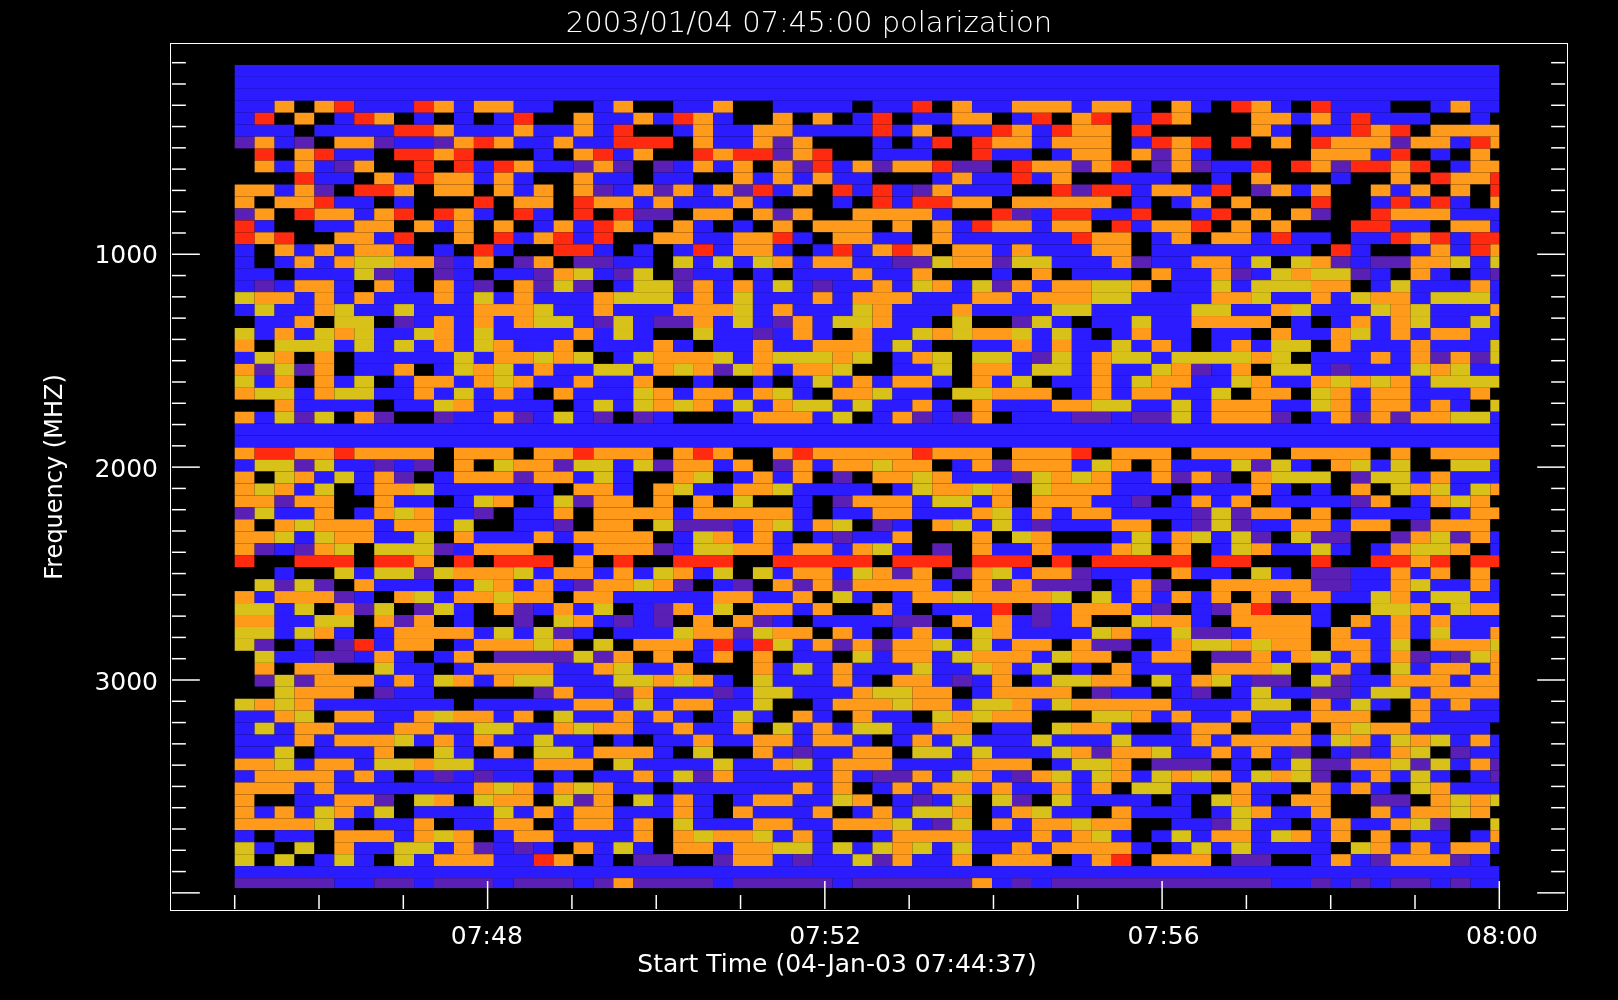 The height and width of the screenshot is (1000, 1618). What do you see at coordinates (54, 477) in the screenshot?
I see `y-axis-label: Frequency (MHZ)` at bounding box center [54, 477].